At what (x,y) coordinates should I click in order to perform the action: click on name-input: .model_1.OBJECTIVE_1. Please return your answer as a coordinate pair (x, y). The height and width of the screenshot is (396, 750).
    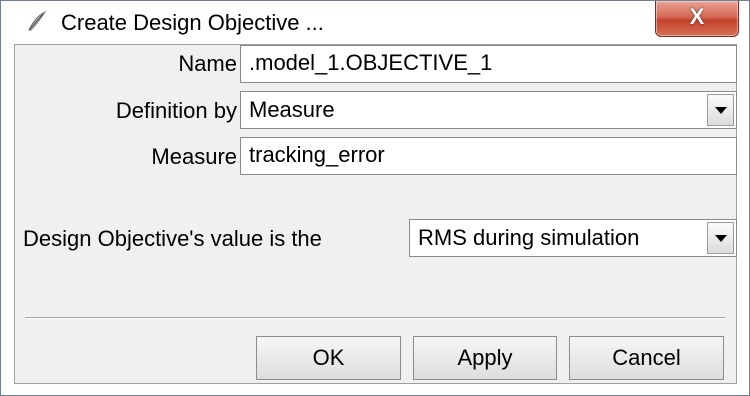
    Looking at the image, I should click on (488, 64).